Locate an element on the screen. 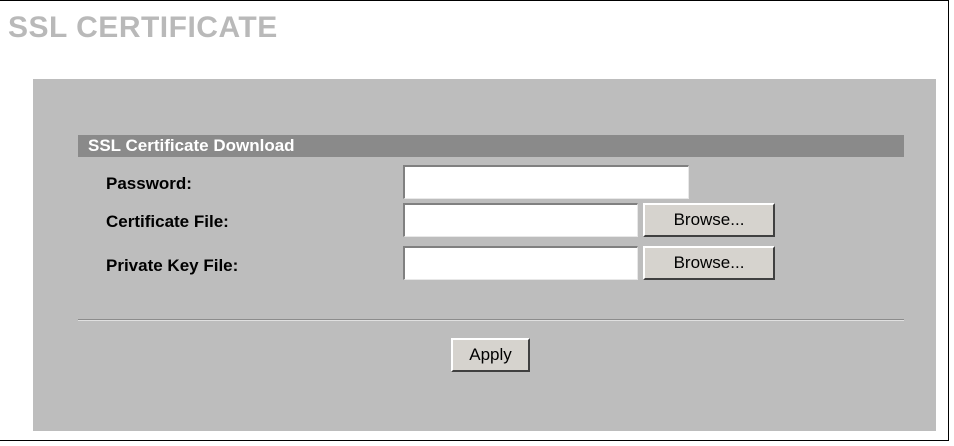 The width and height of the screenshot is (954, 446). section-divider is located at coordinates (491, 320).